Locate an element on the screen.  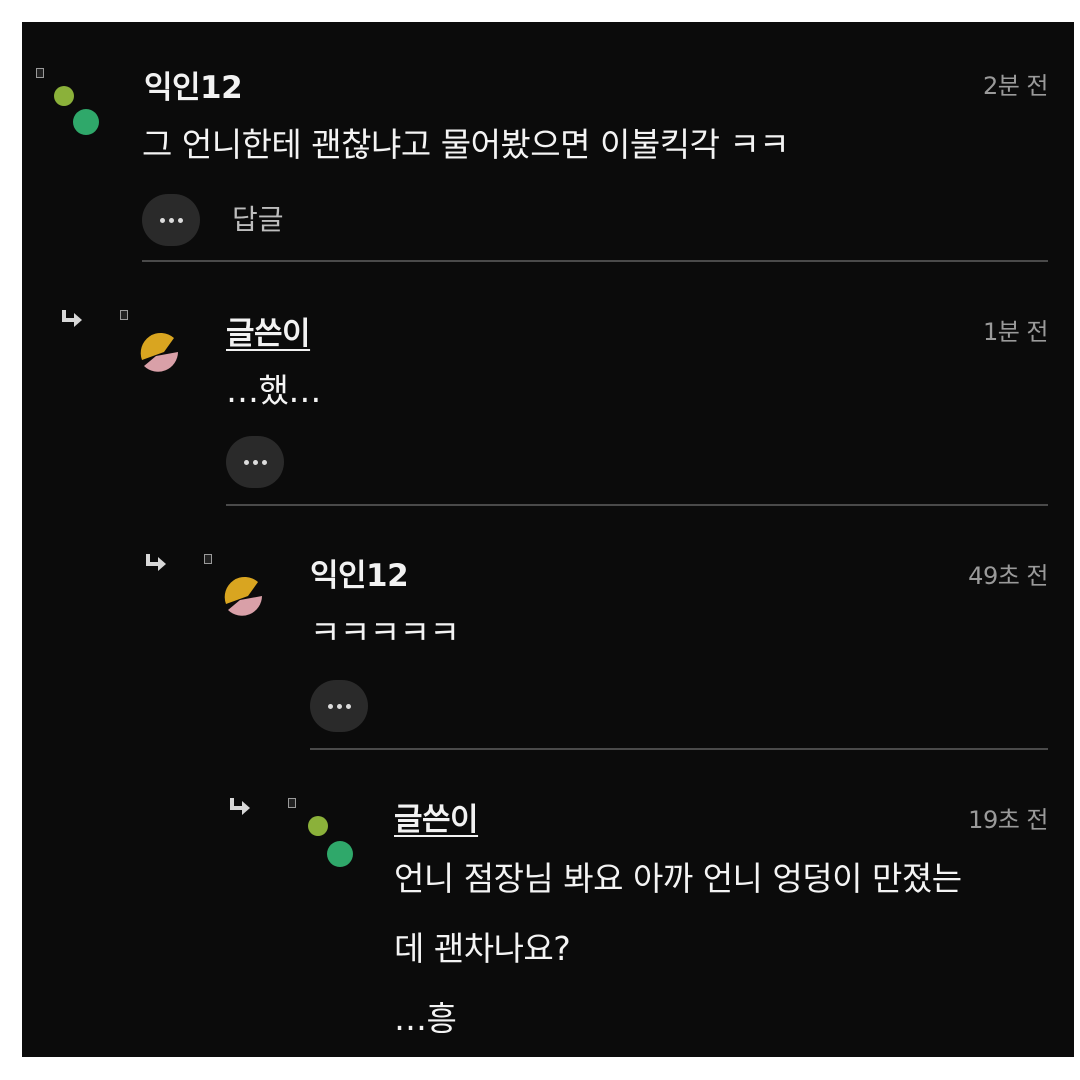
comment-time: 49초 전 is located at coordinates (1008, 576).